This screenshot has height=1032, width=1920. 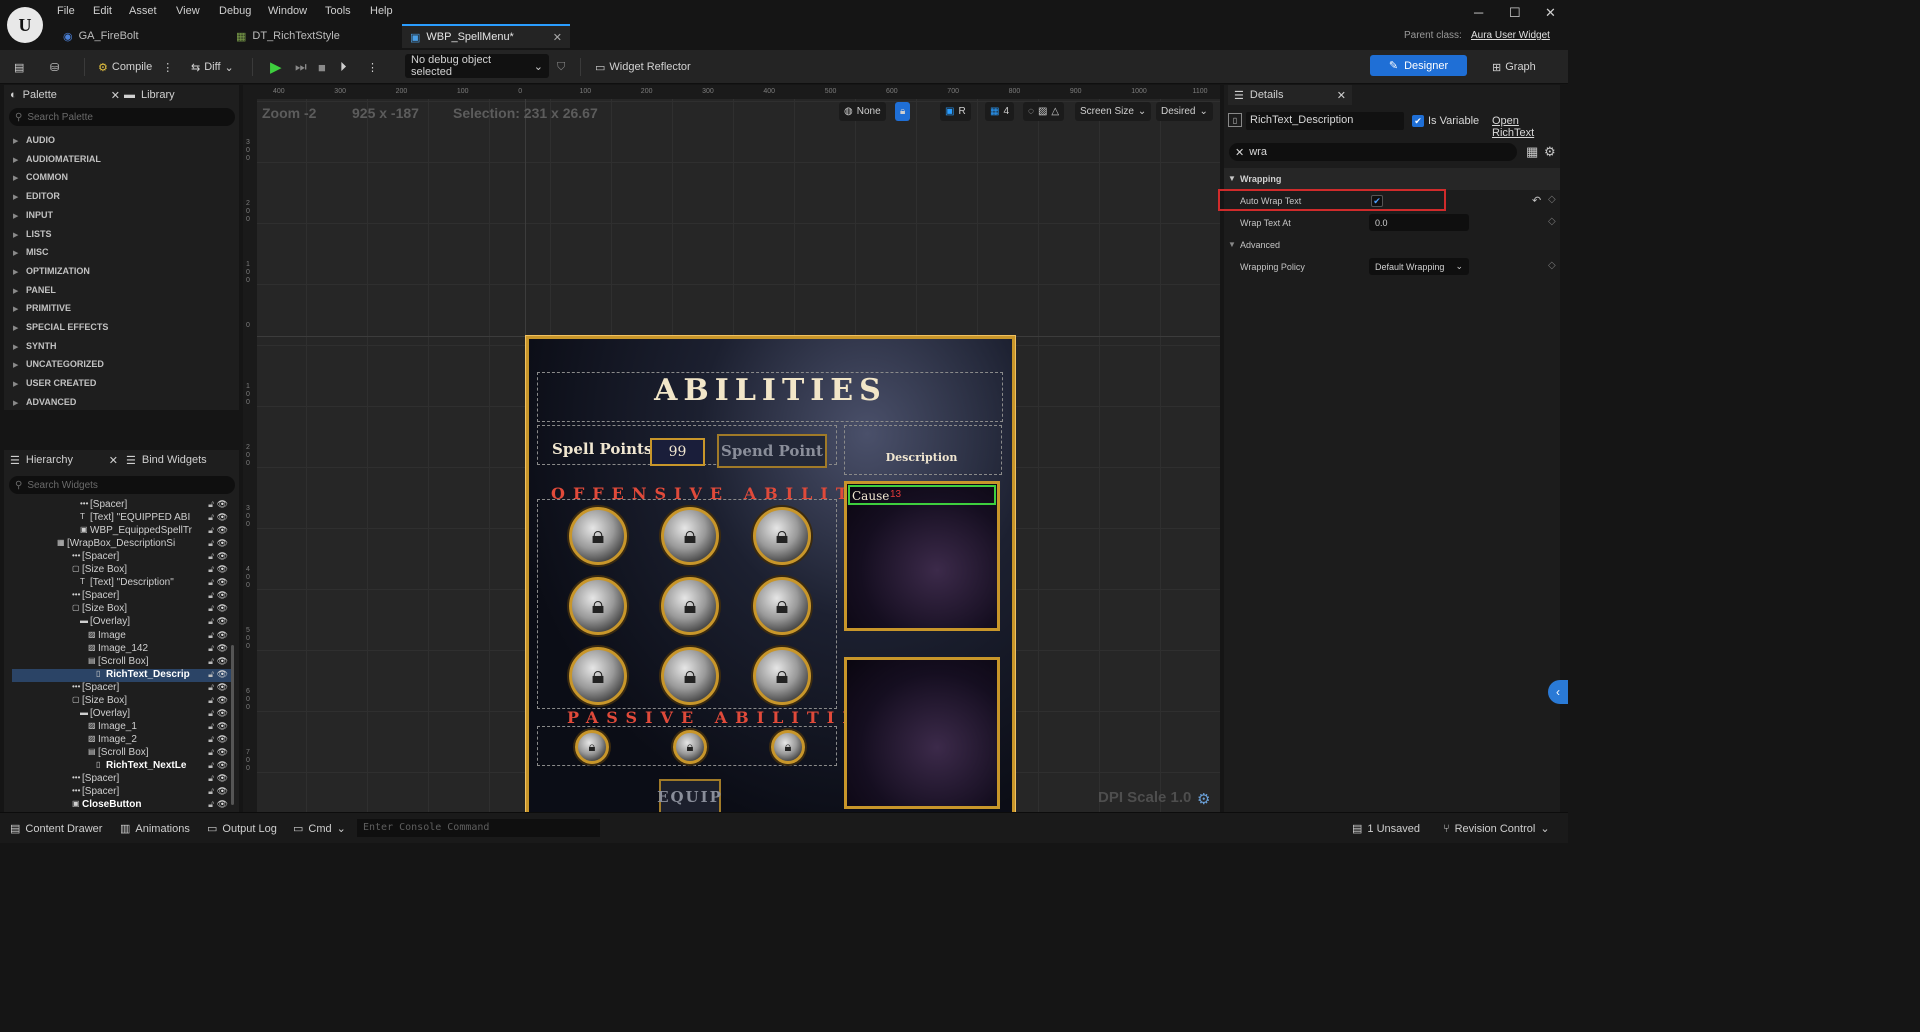 I want to click on animations-button: ▥ Animations, so click(x=155, y=829).